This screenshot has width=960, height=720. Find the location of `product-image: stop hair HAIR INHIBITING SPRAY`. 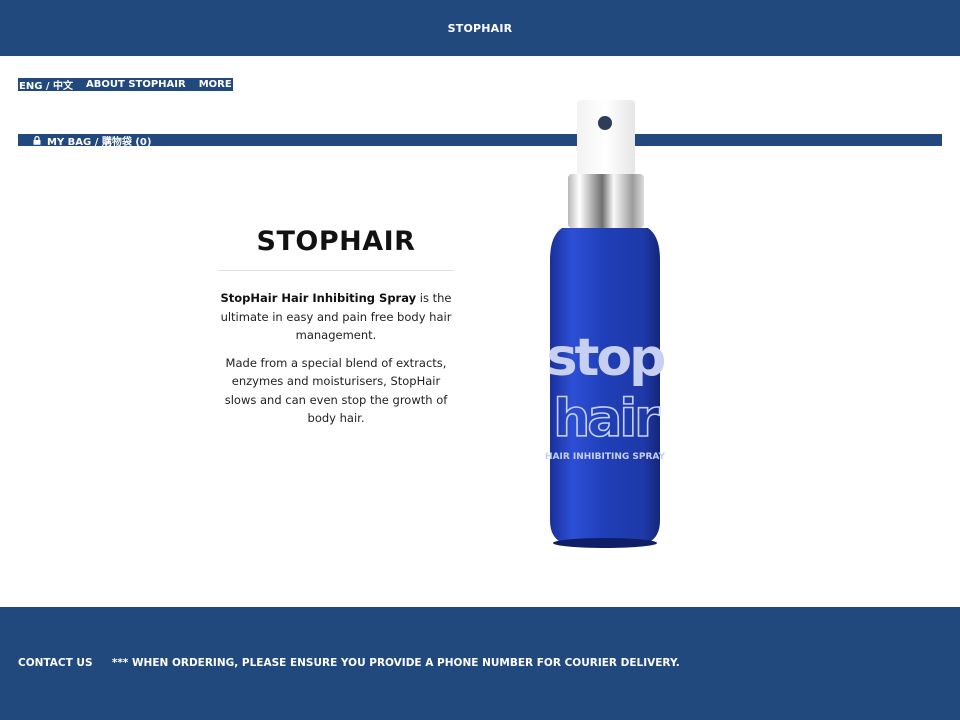

product-image: stop hair HAIR INHIBITING SPRAY is located at coordinates (605, 325).